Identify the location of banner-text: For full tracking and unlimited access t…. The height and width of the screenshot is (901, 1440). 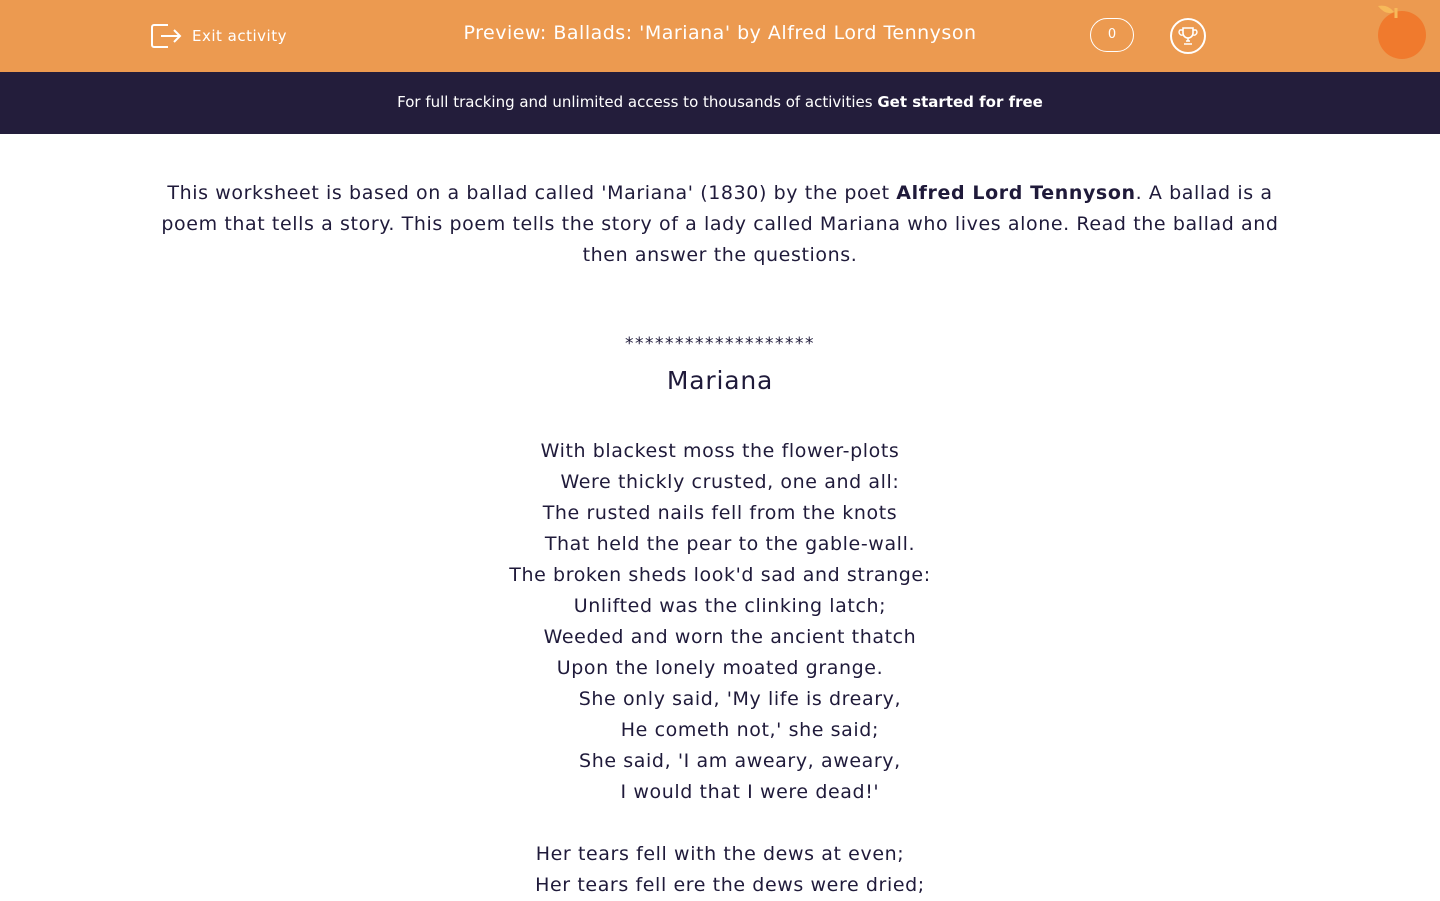
(637, 102).